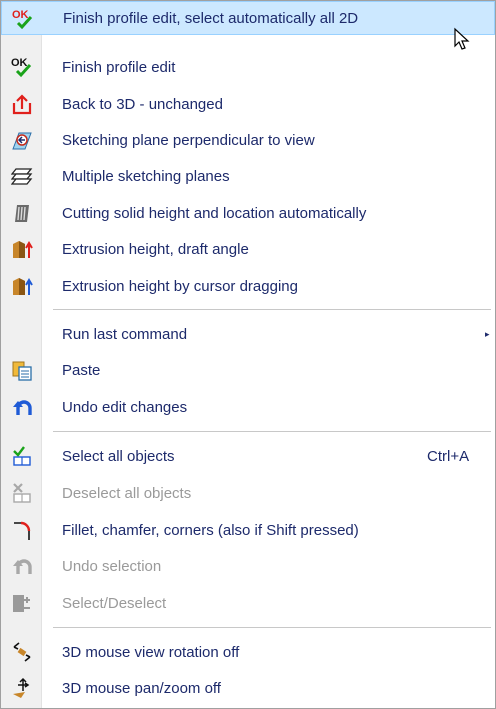 The width and height of the screenshot is (496, 709). What do you see at coordinates (22, 652) in the screenshot?
I see `rotation-off-icon` at bounding box center [22, 652].